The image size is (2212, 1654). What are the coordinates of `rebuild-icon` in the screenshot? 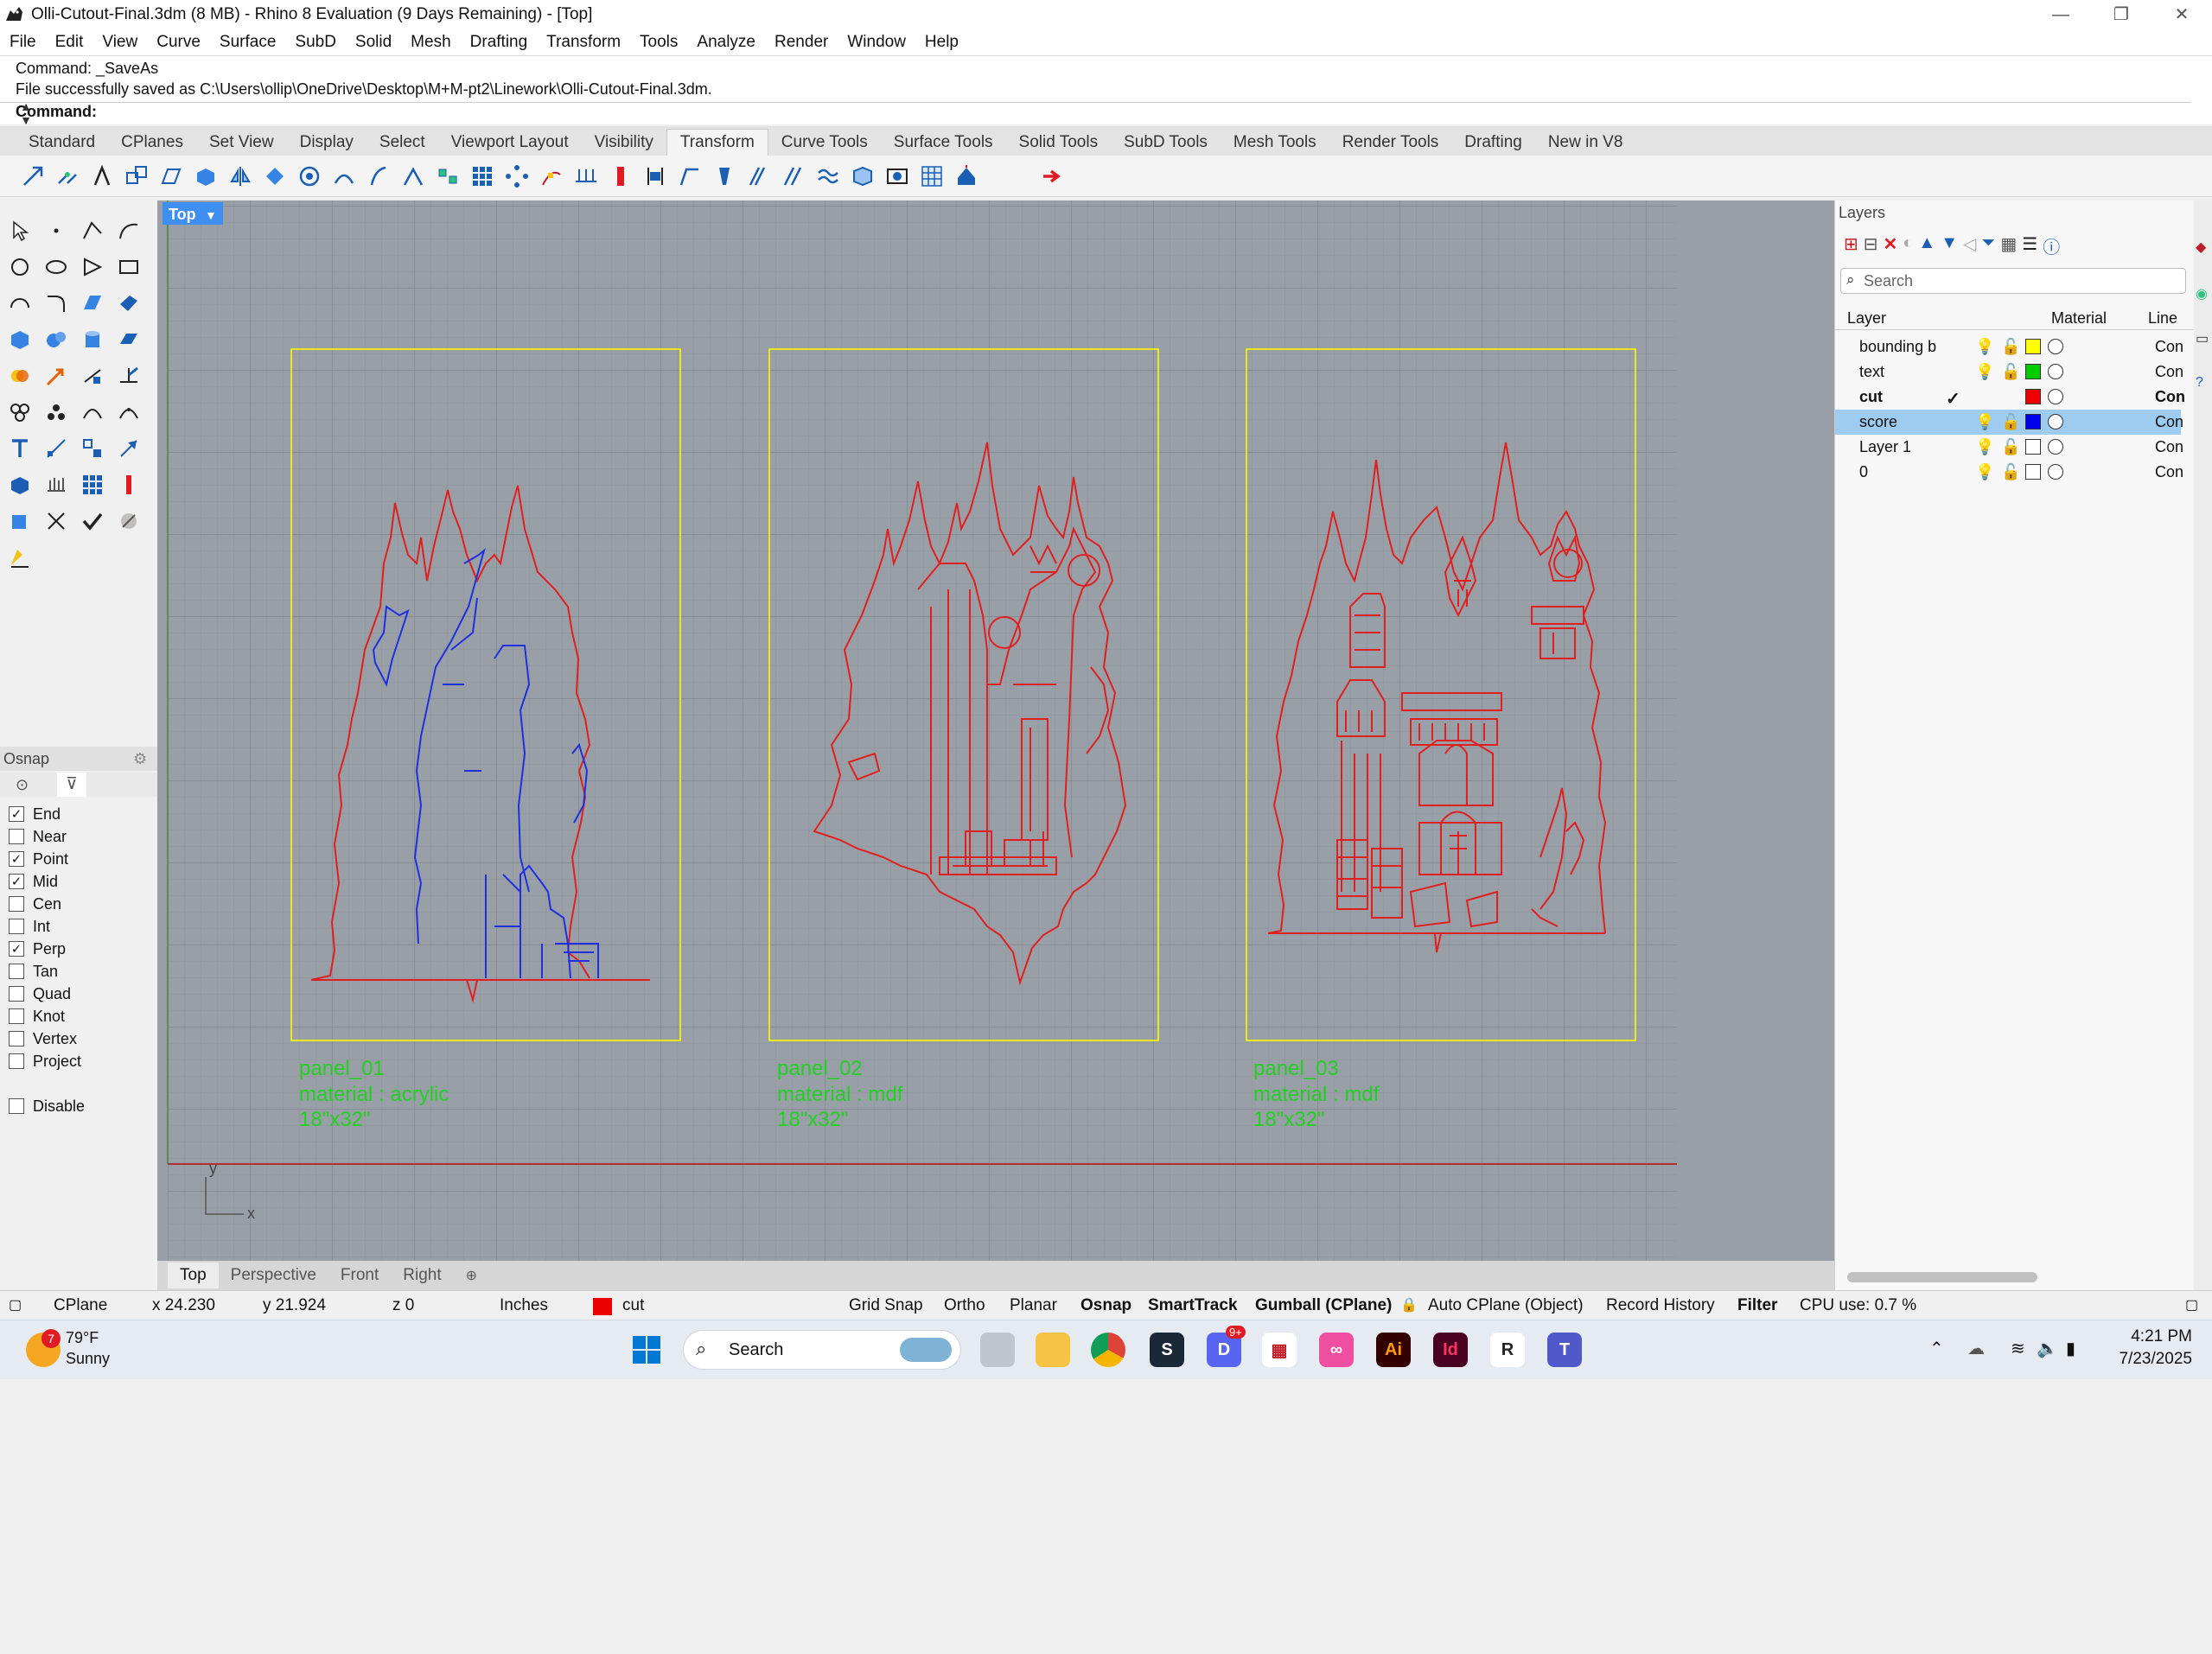 It's located at (128, 412).